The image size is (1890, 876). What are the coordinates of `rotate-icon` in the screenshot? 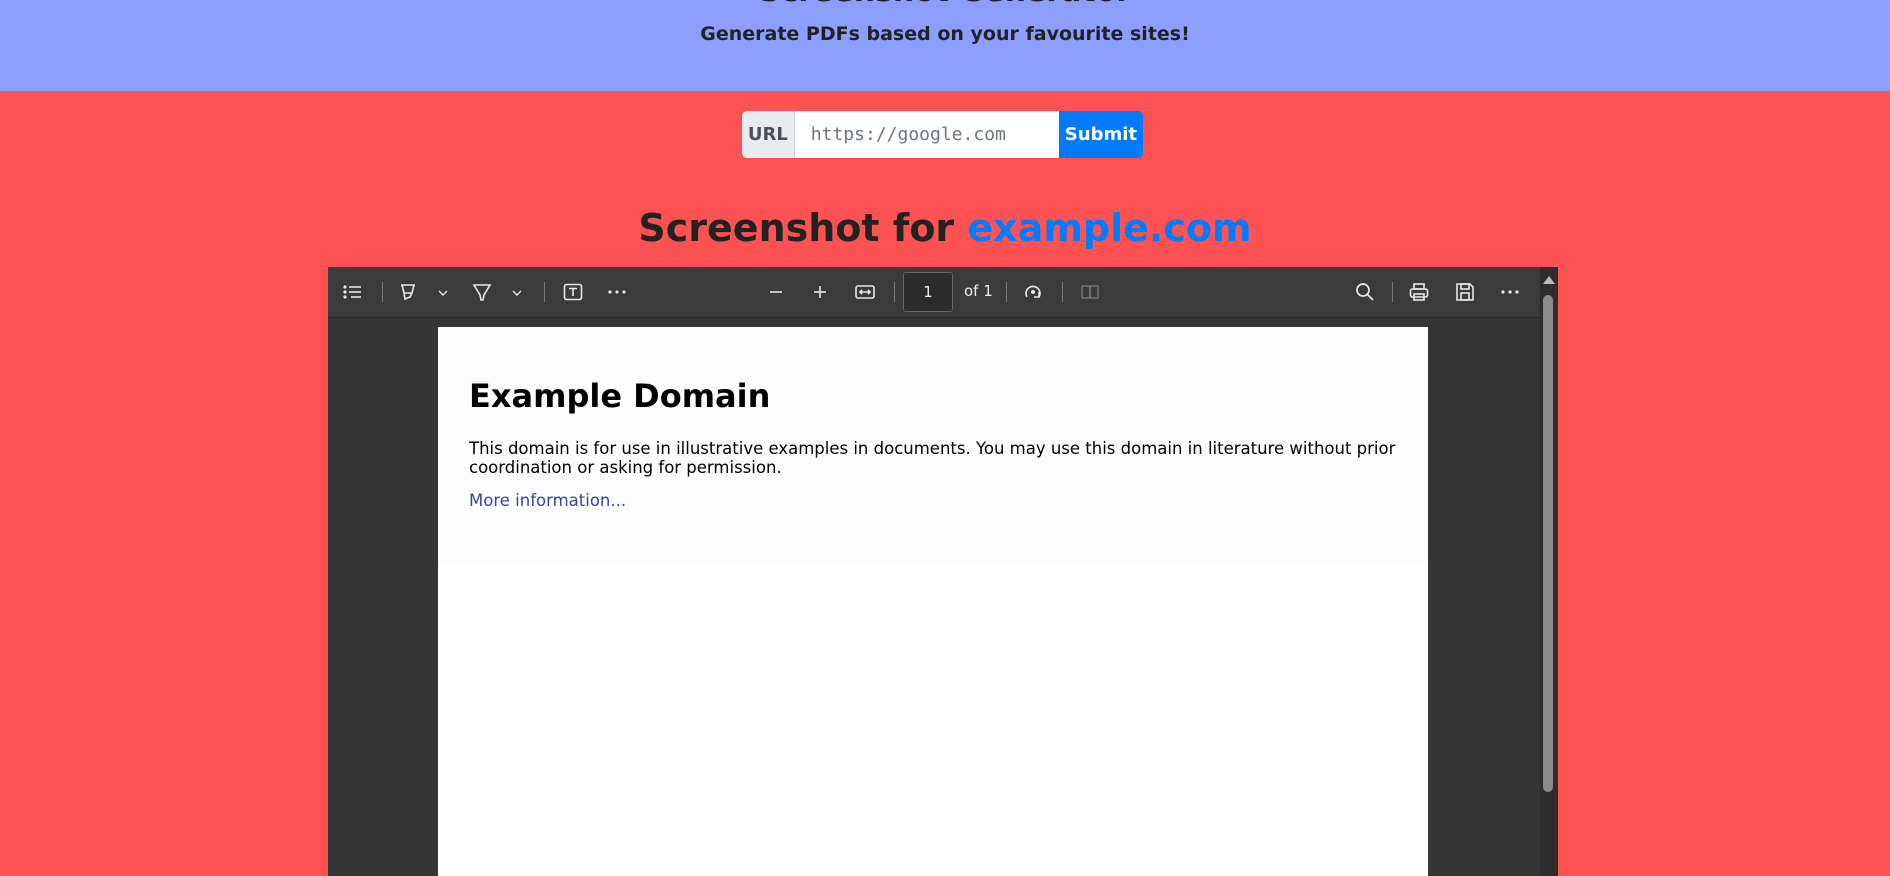 It's located at (1033, 292).